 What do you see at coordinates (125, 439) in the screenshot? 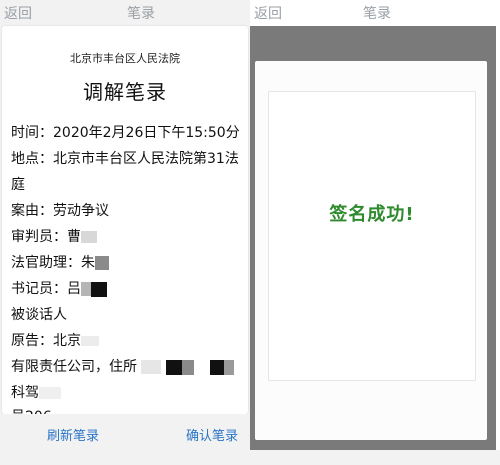
I see `bottom-action-bar: 刷新笔录 确认笔录` at bounding box center [125, 439].